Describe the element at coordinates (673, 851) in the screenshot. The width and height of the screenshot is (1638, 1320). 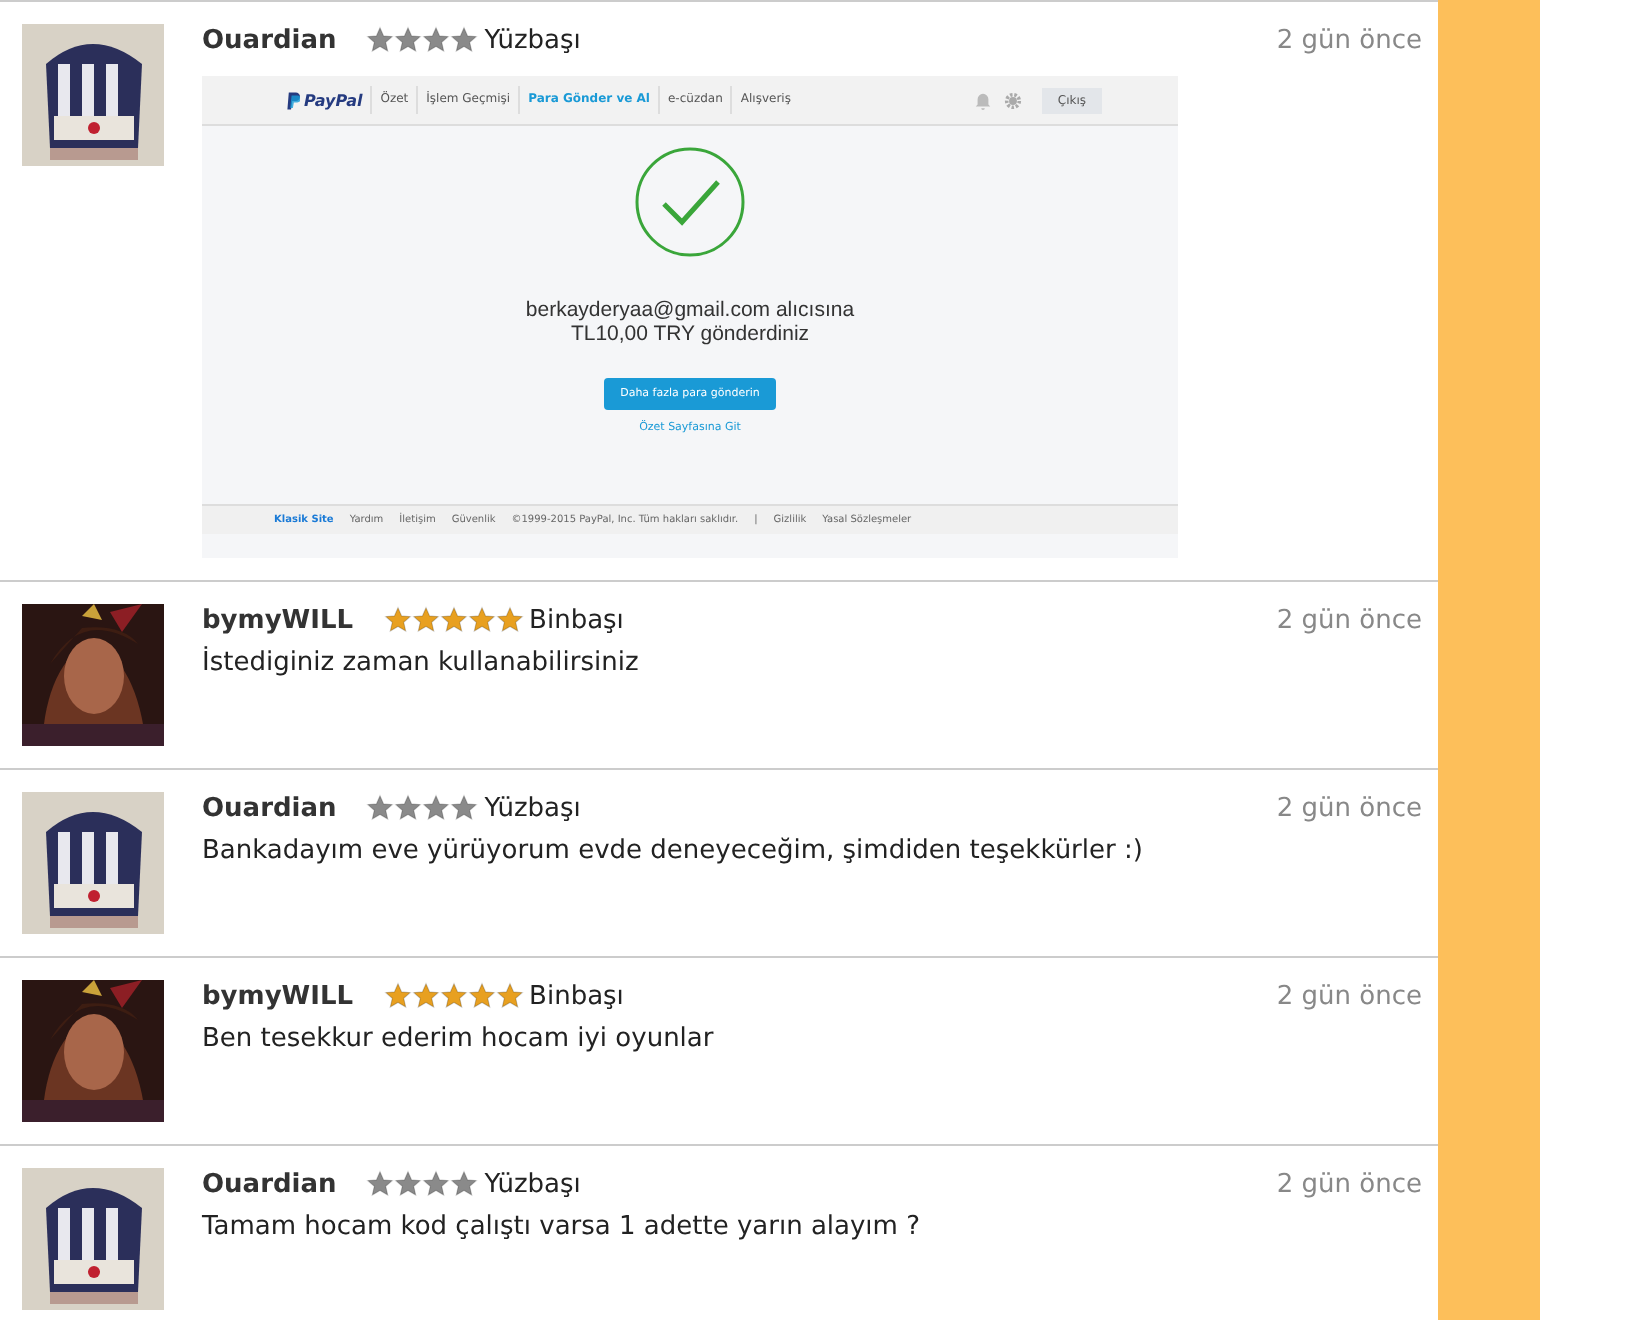
I see `comment-text: Bankadayım eve yürüyorum evde deneyeceğim, şimdiden teşekkürler :)` at that location.